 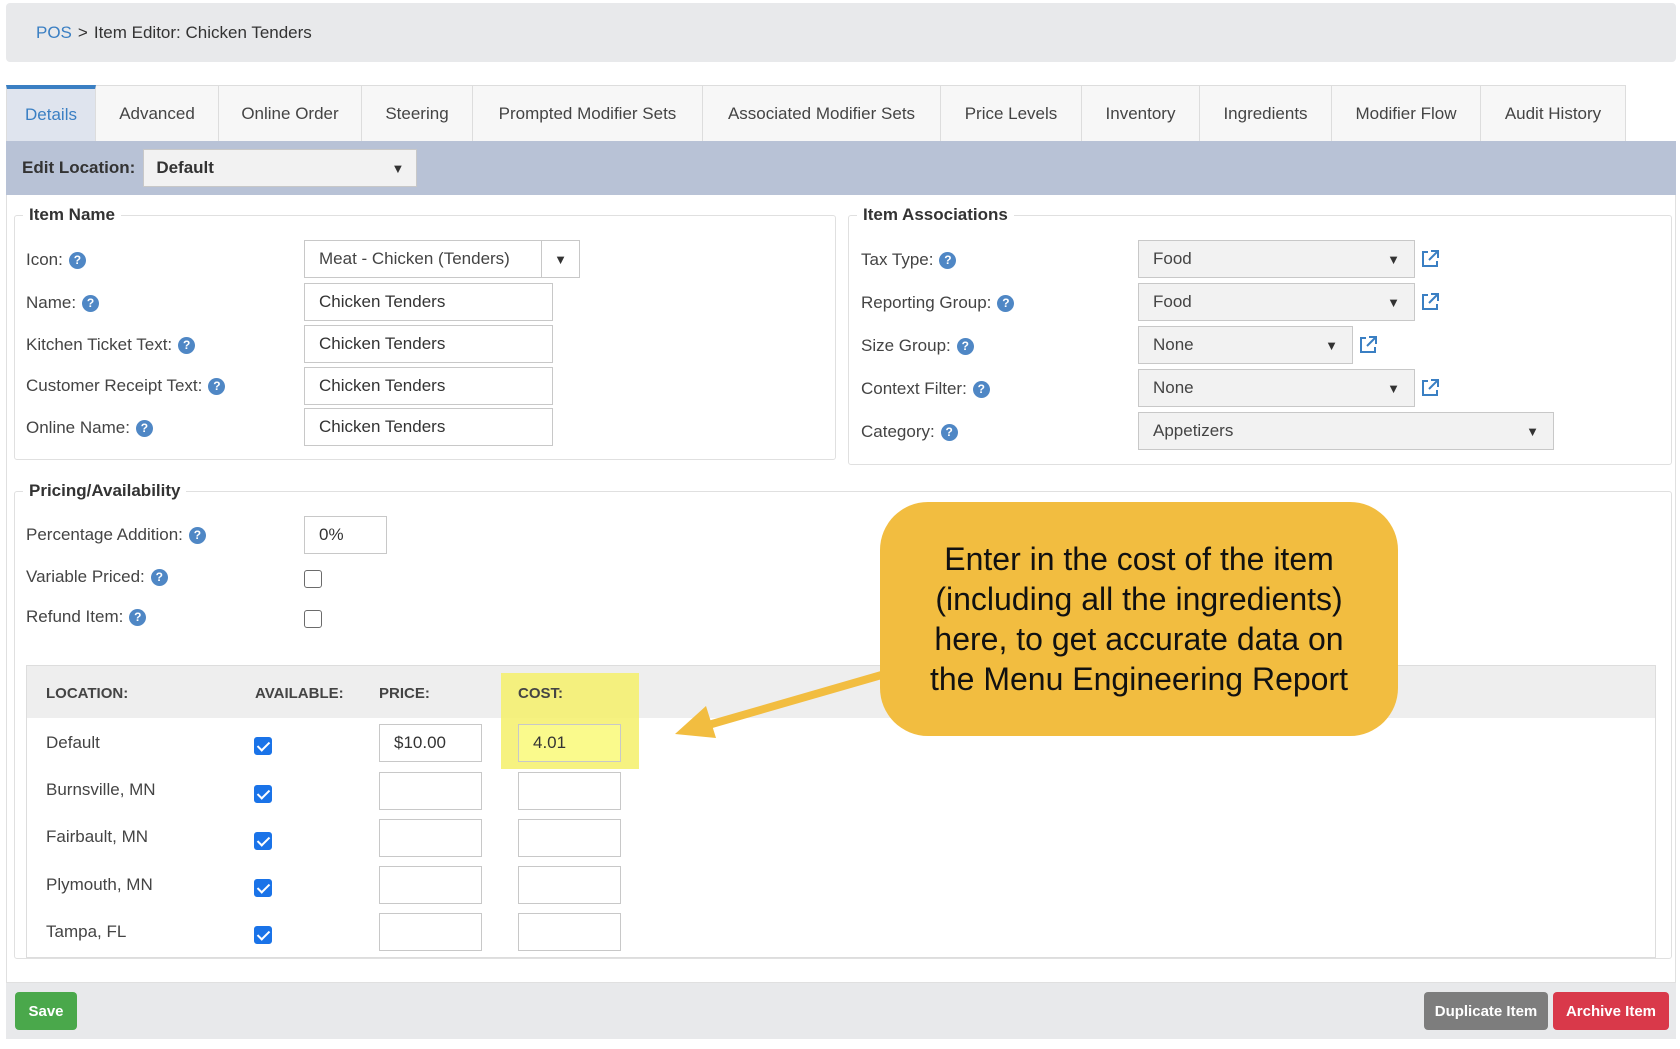 What do you see at coordinates (99, 884) in the screenshot?
I see `table-row-location: Plymouth, MN` at bounding box center [99, 884].